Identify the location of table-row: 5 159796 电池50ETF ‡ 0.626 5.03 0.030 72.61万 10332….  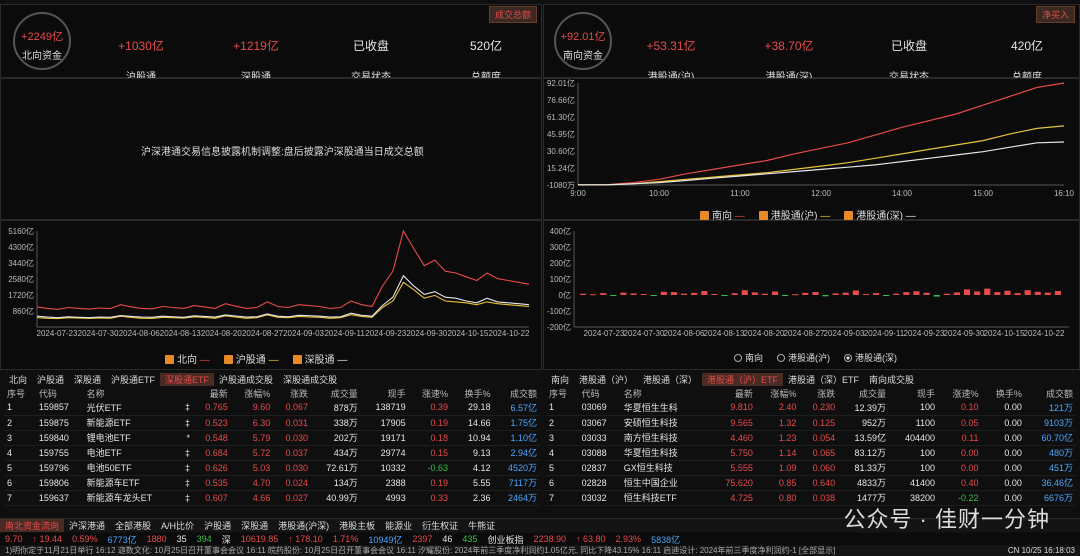
(272, 467).